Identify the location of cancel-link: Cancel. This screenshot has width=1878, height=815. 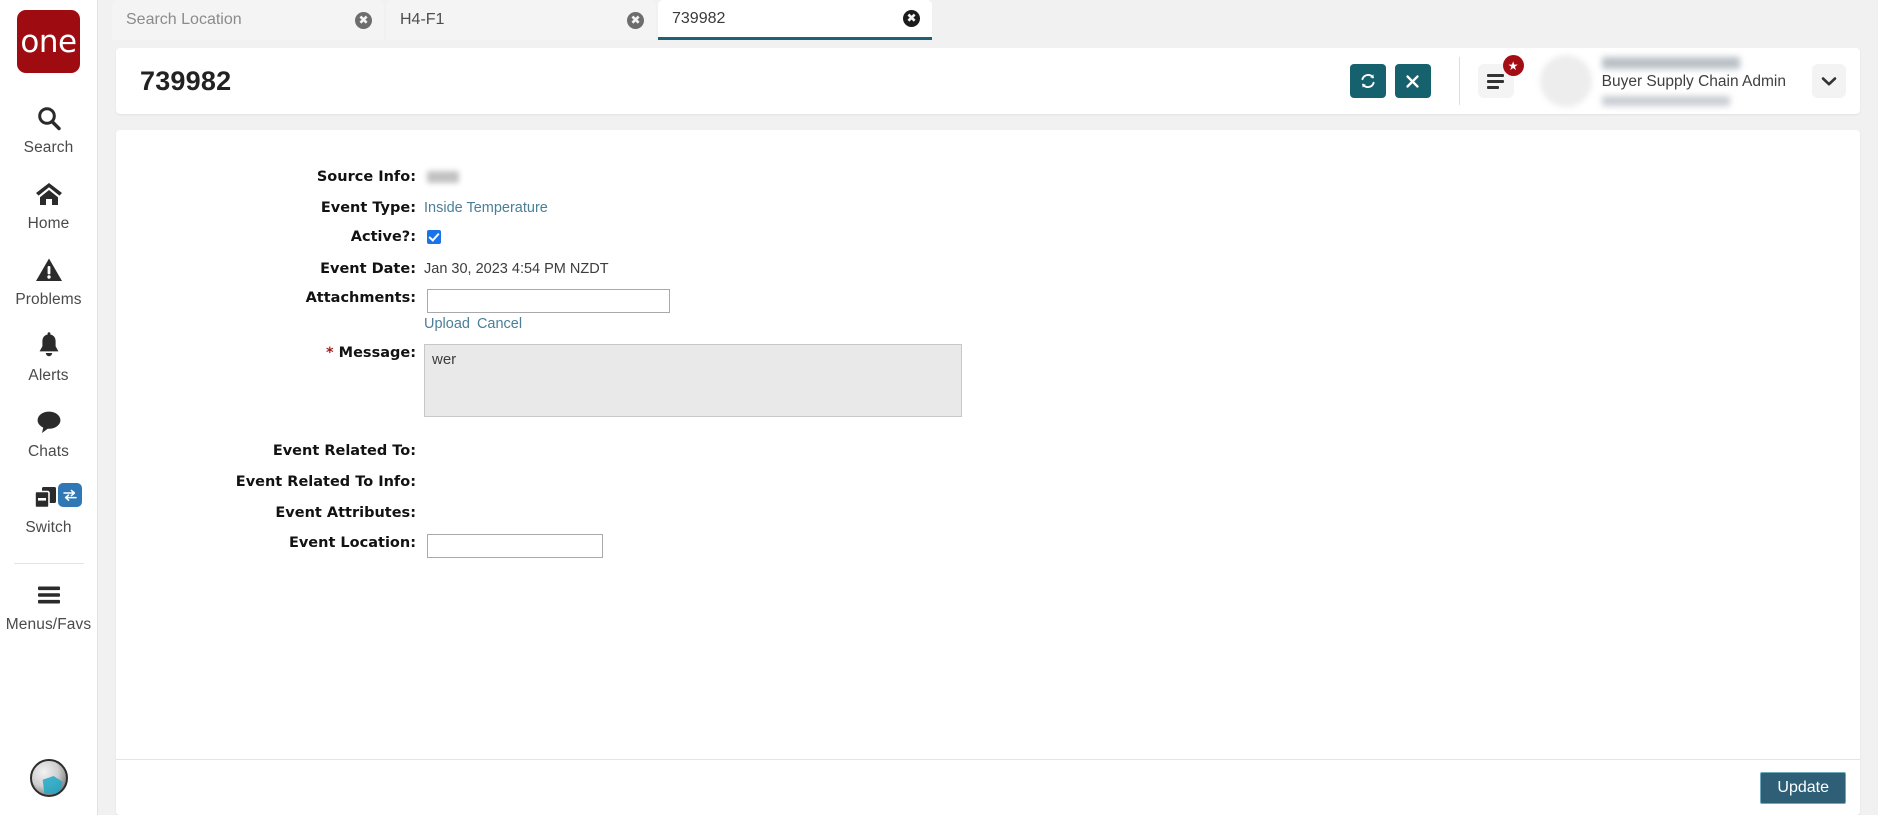
(499, 324).